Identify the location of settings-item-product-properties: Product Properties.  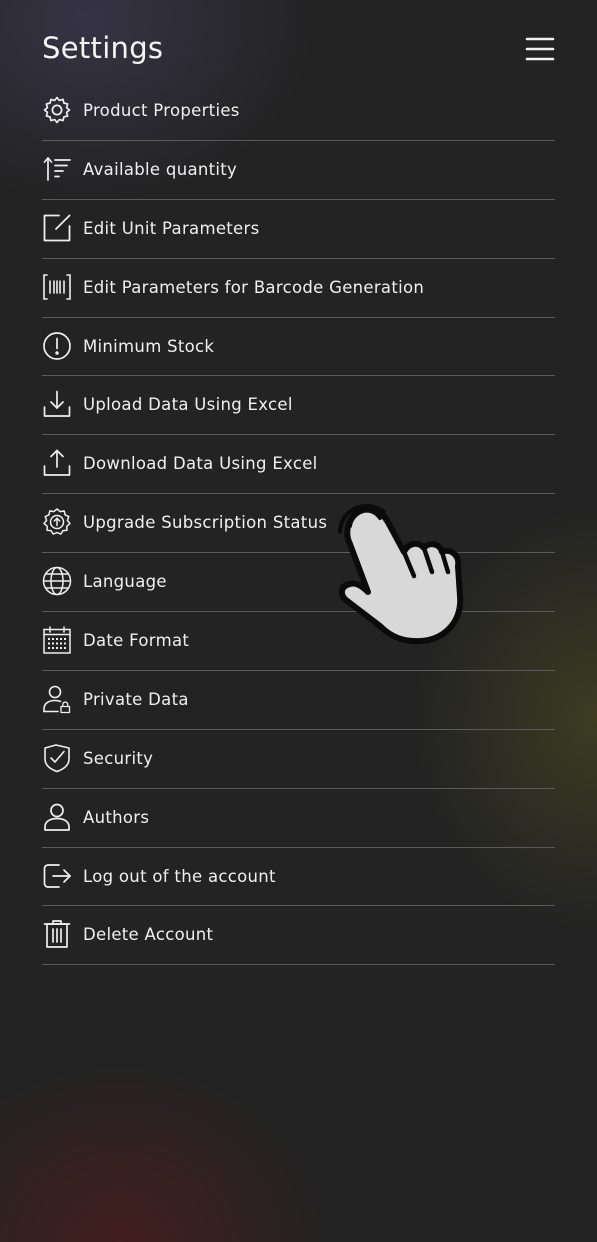
(298, 111).